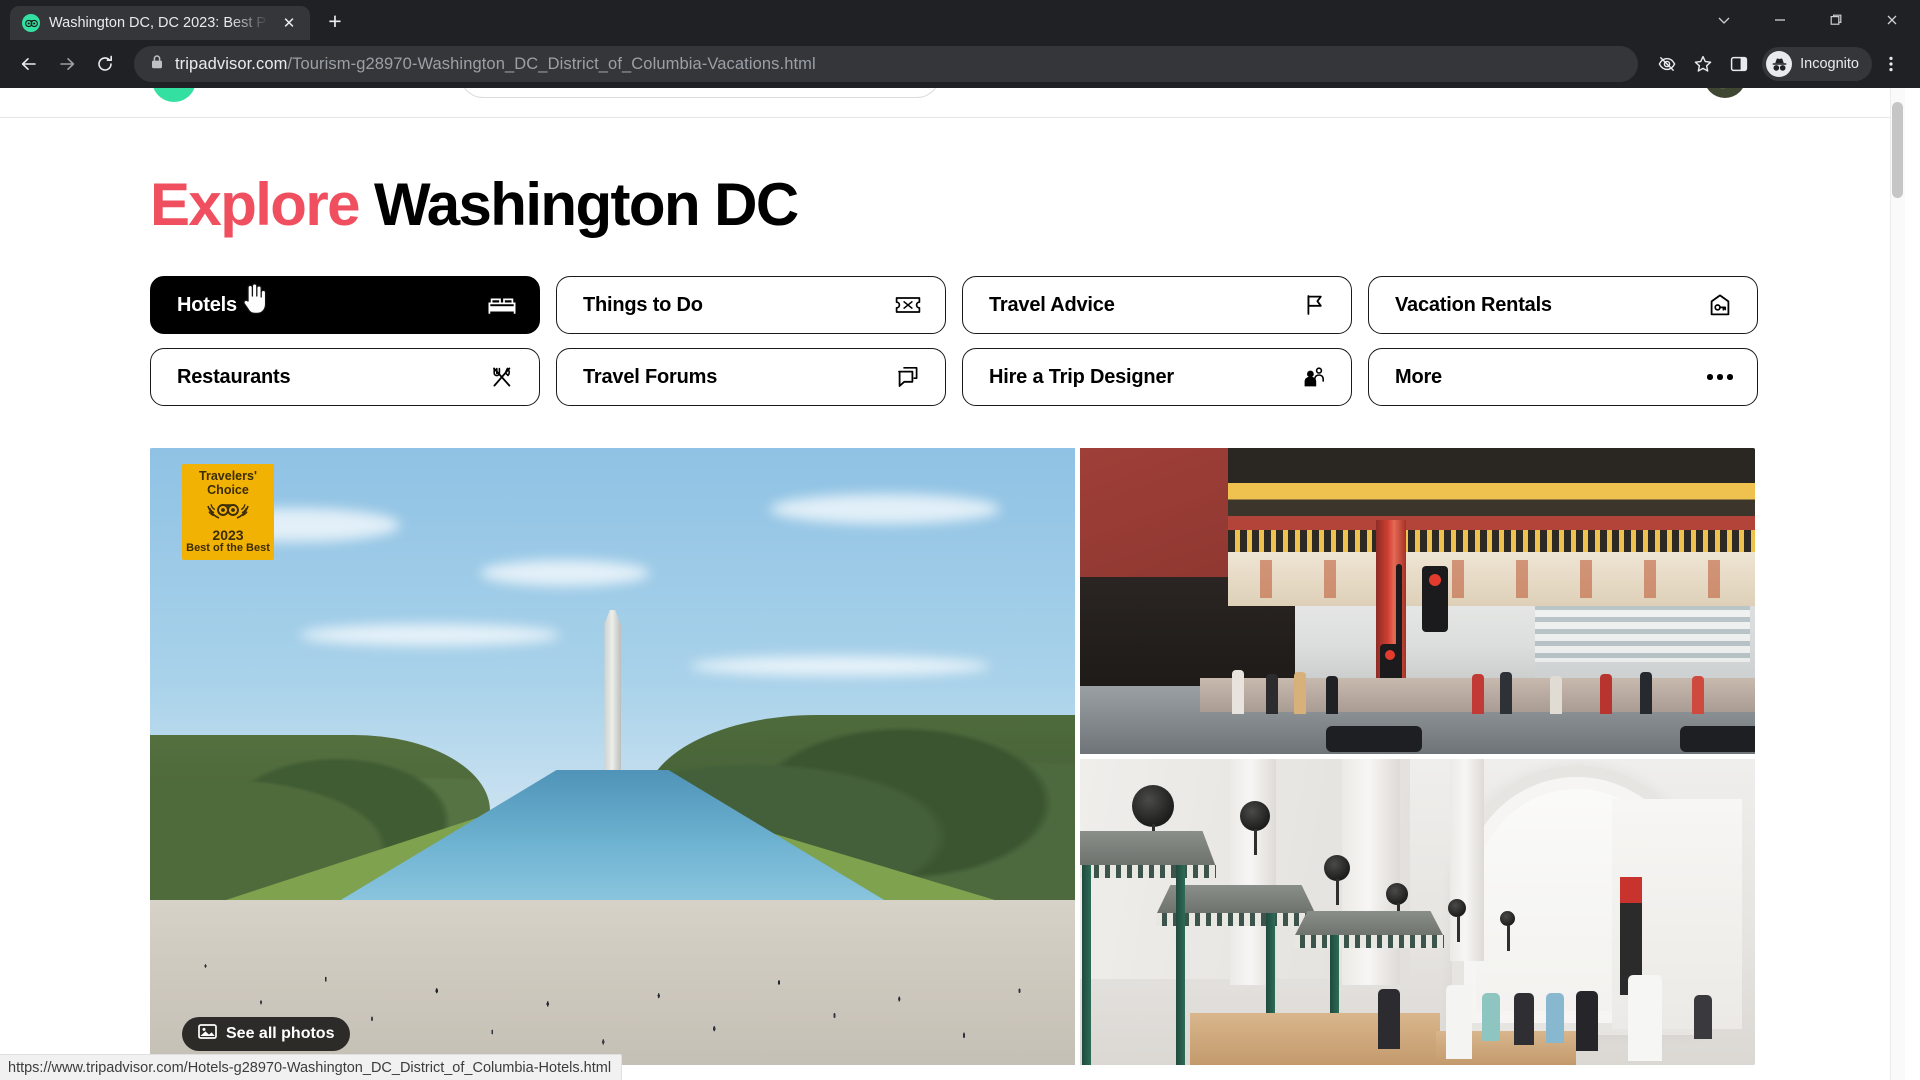 The image size is (1920, 1080). What do you see at coordinates (502, 377) in the screenshot?
I see `cutlery-icon` at bounding box center [502, 377].